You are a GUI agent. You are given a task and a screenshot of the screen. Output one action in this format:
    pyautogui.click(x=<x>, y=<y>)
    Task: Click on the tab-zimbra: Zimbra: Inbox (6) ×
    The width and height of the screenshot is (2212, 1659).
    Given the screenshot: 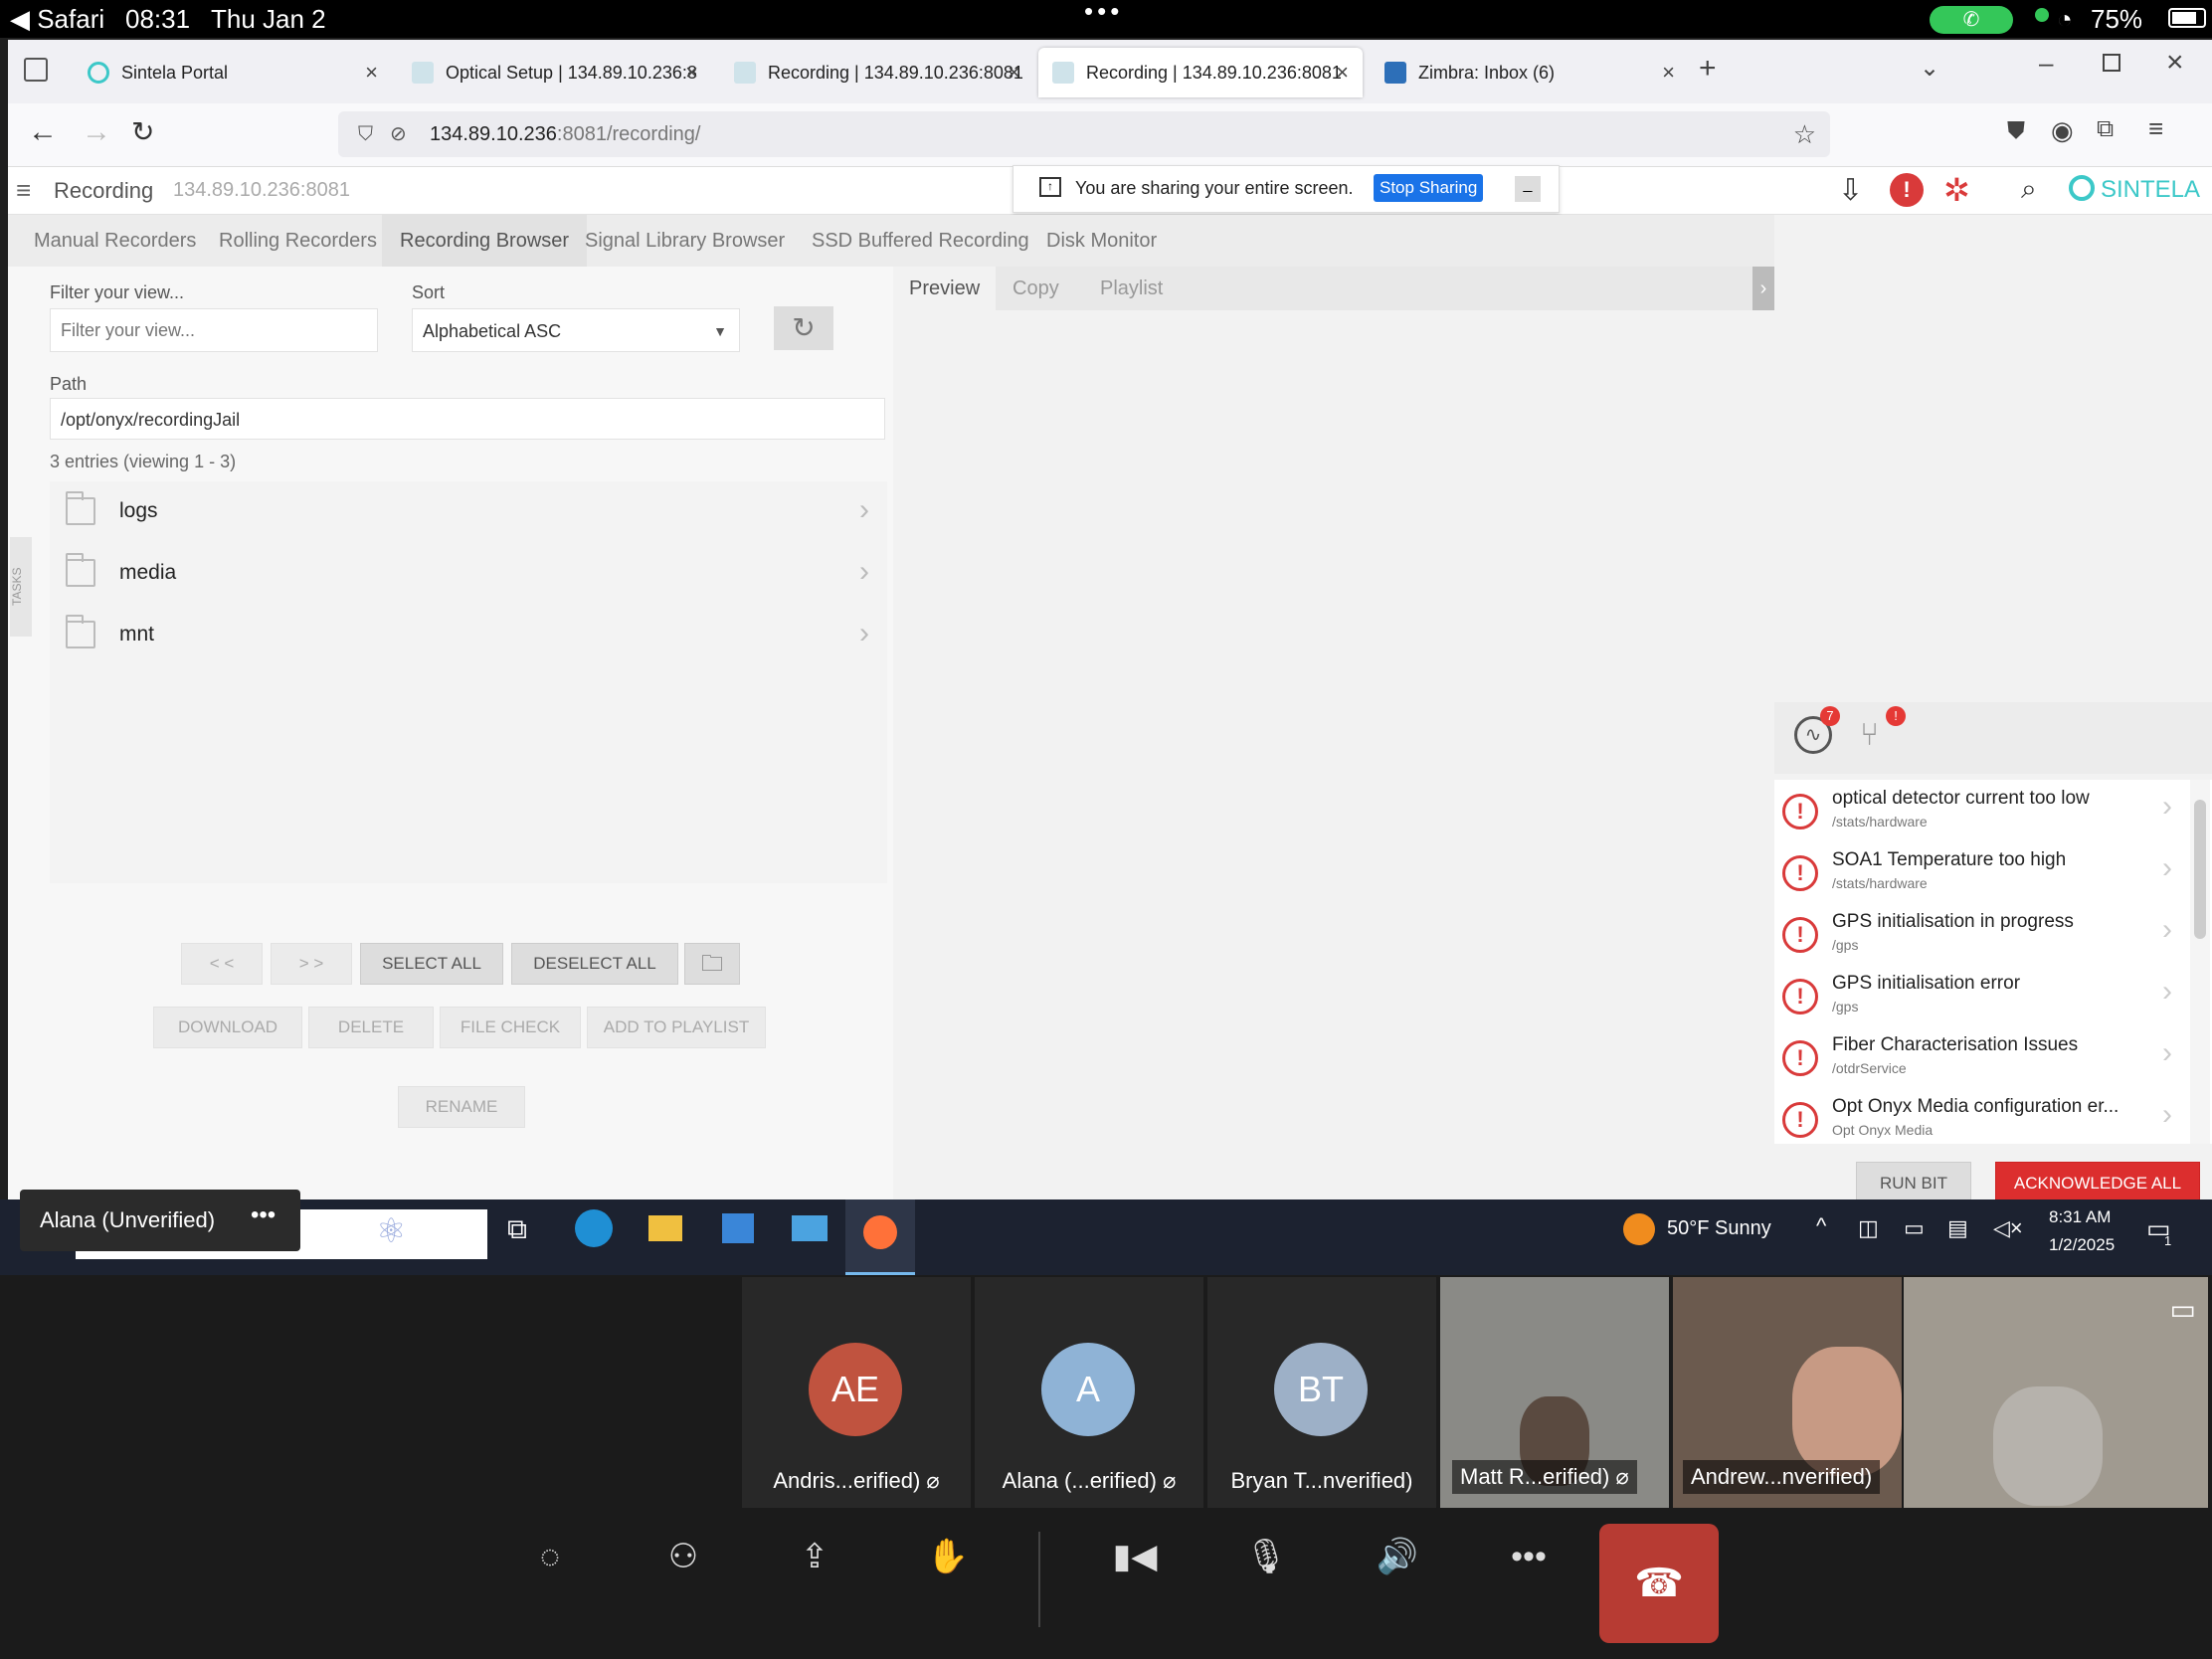 What is the action you would take?
    pyautogui.click(x=1530, y=72)
    